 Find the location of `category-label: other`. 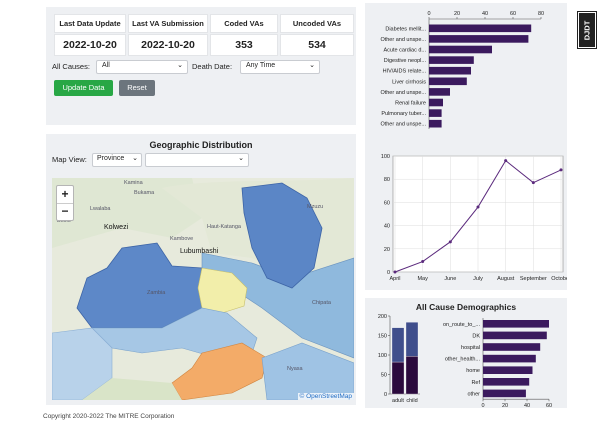

category-label: other is located at coordinates (473, 394).